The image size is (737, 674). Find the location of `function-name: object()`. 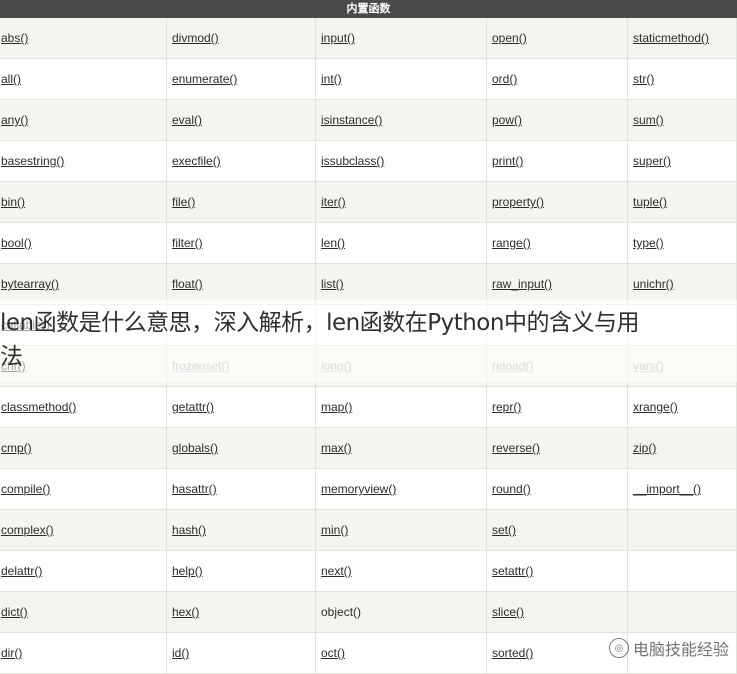

function-name: object() is located at coordinates (341, 612).